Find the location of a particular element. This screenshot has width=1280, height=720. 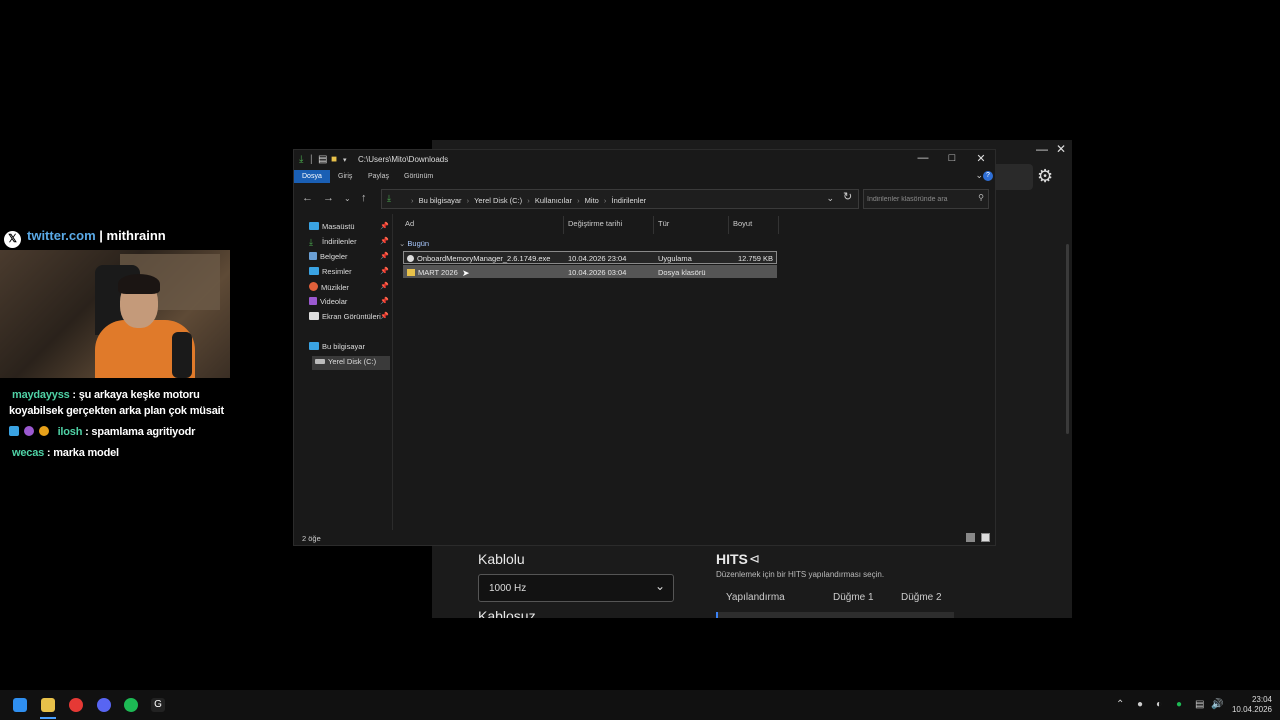

spotify-tray-icon: ● is located at coordinates (1179, 704).